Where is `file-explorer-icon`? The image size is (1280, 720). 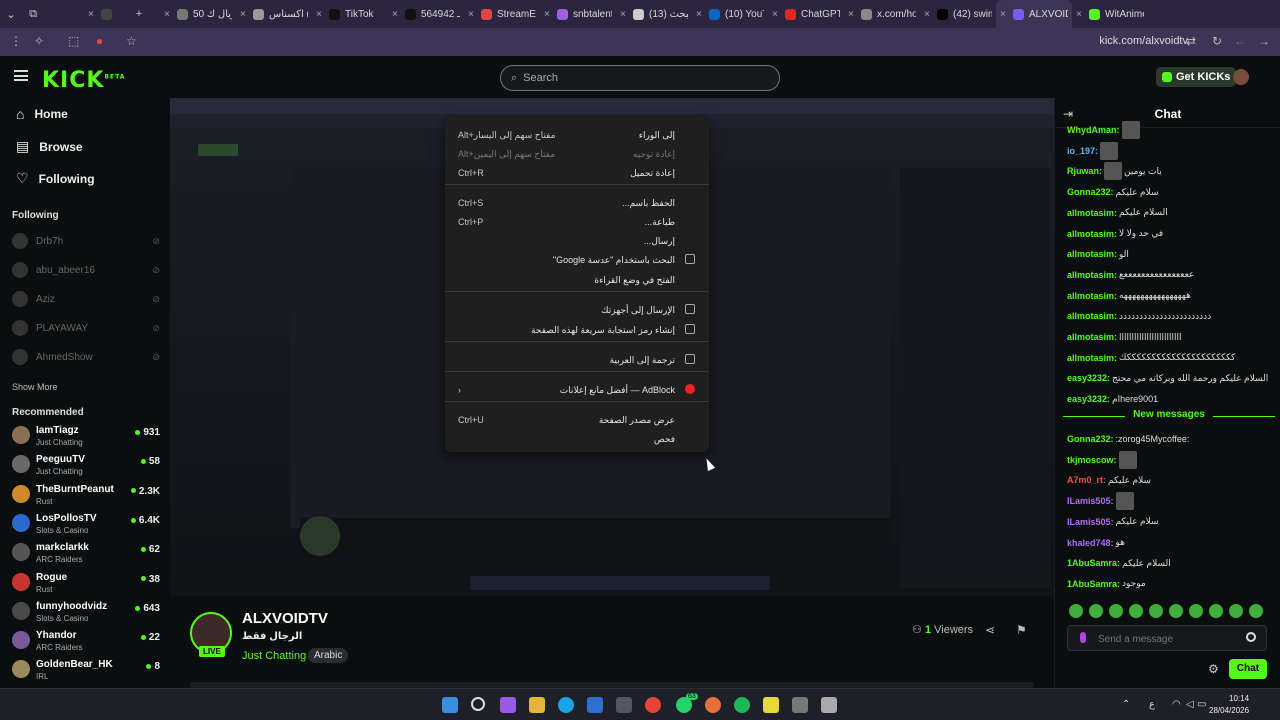
file-explorer-icon is located at coordinates (537, 705).